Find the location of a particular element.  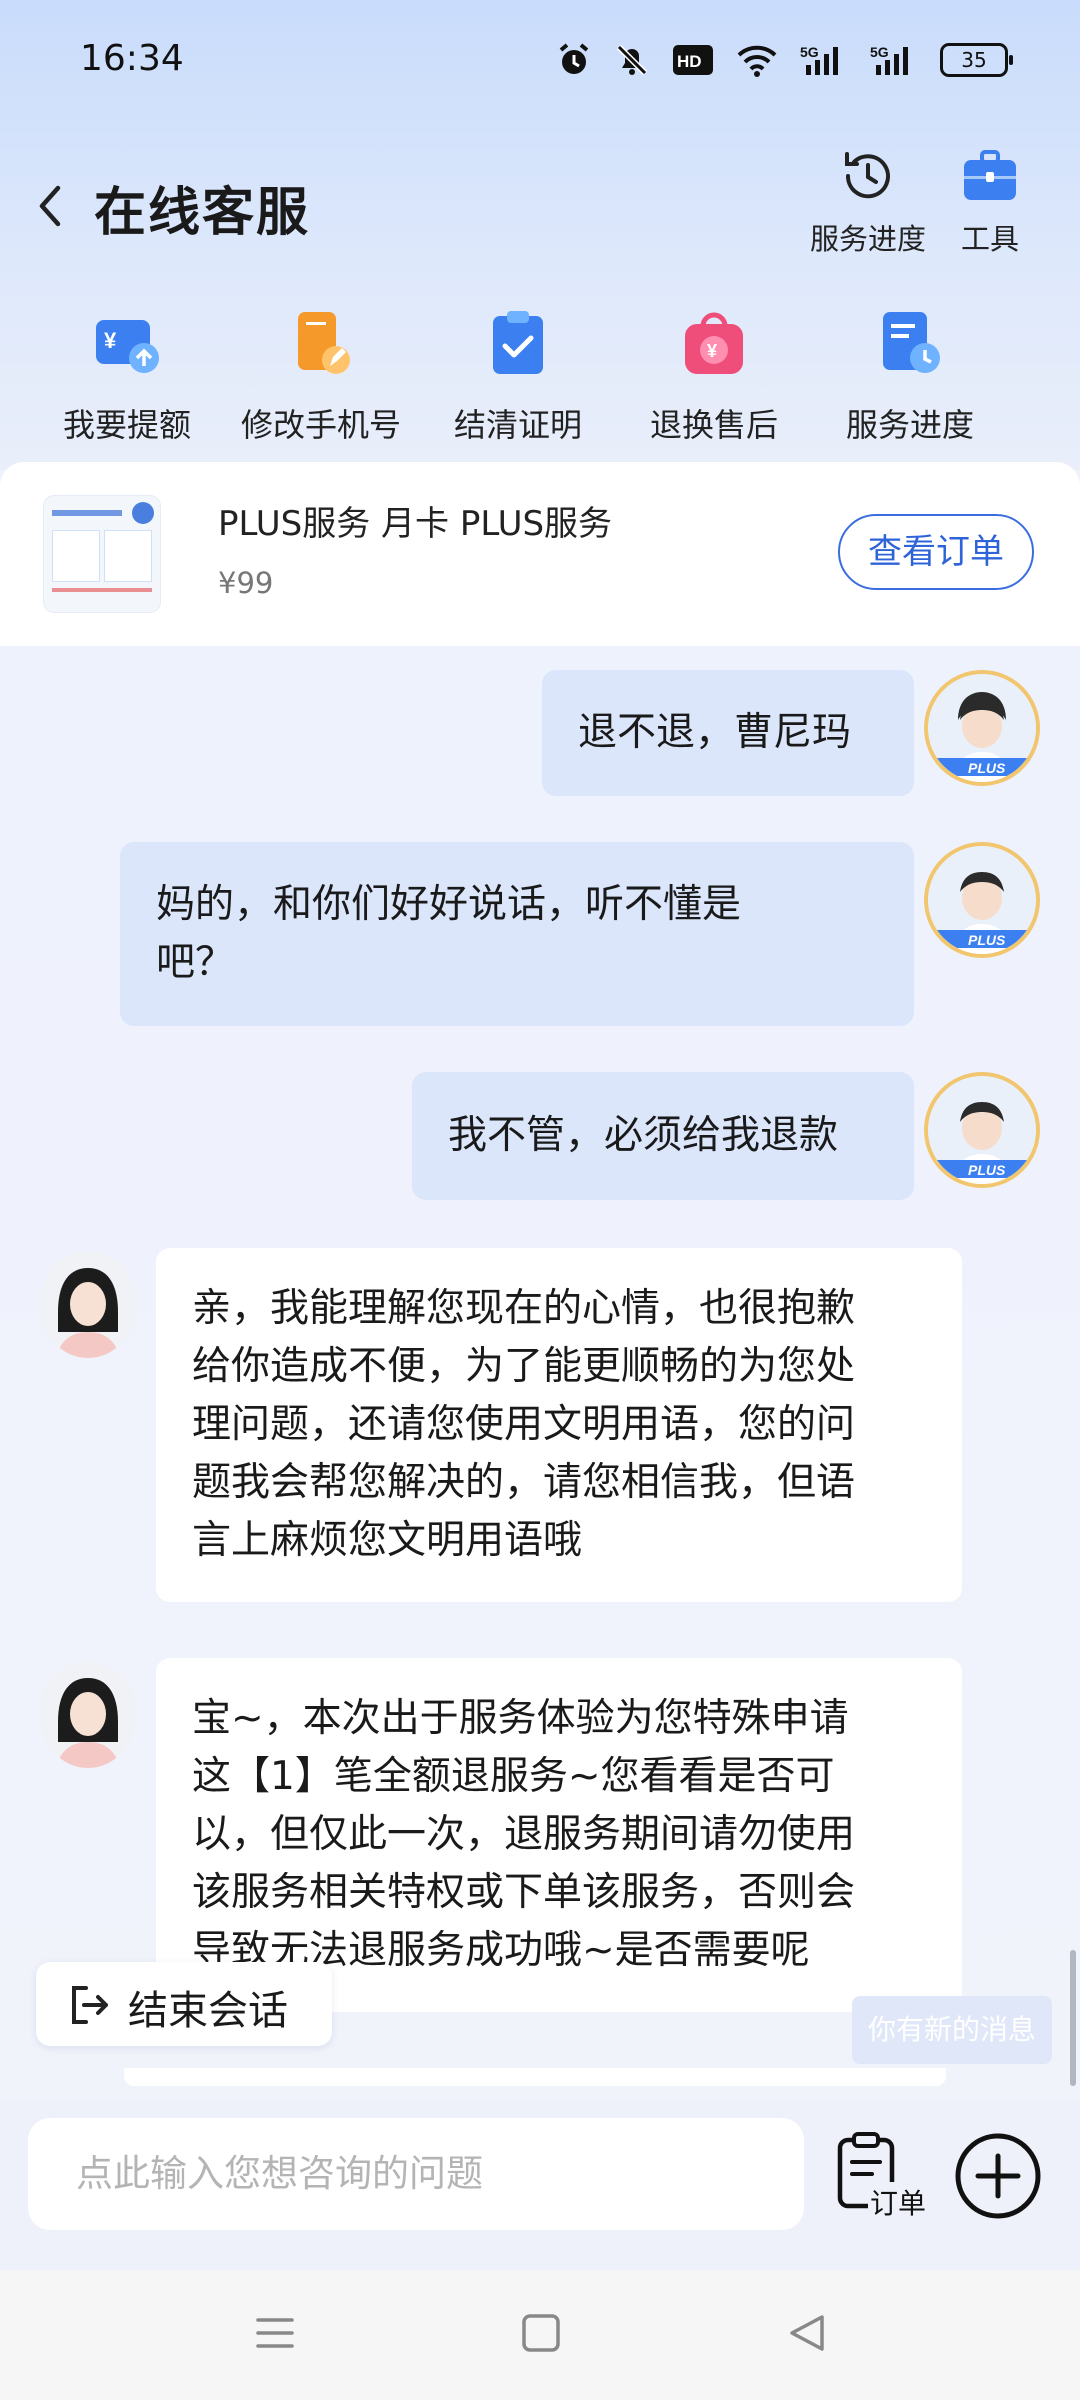

quick-action-settlement-proof: 结清证明 is located at coordinates (518, 377).